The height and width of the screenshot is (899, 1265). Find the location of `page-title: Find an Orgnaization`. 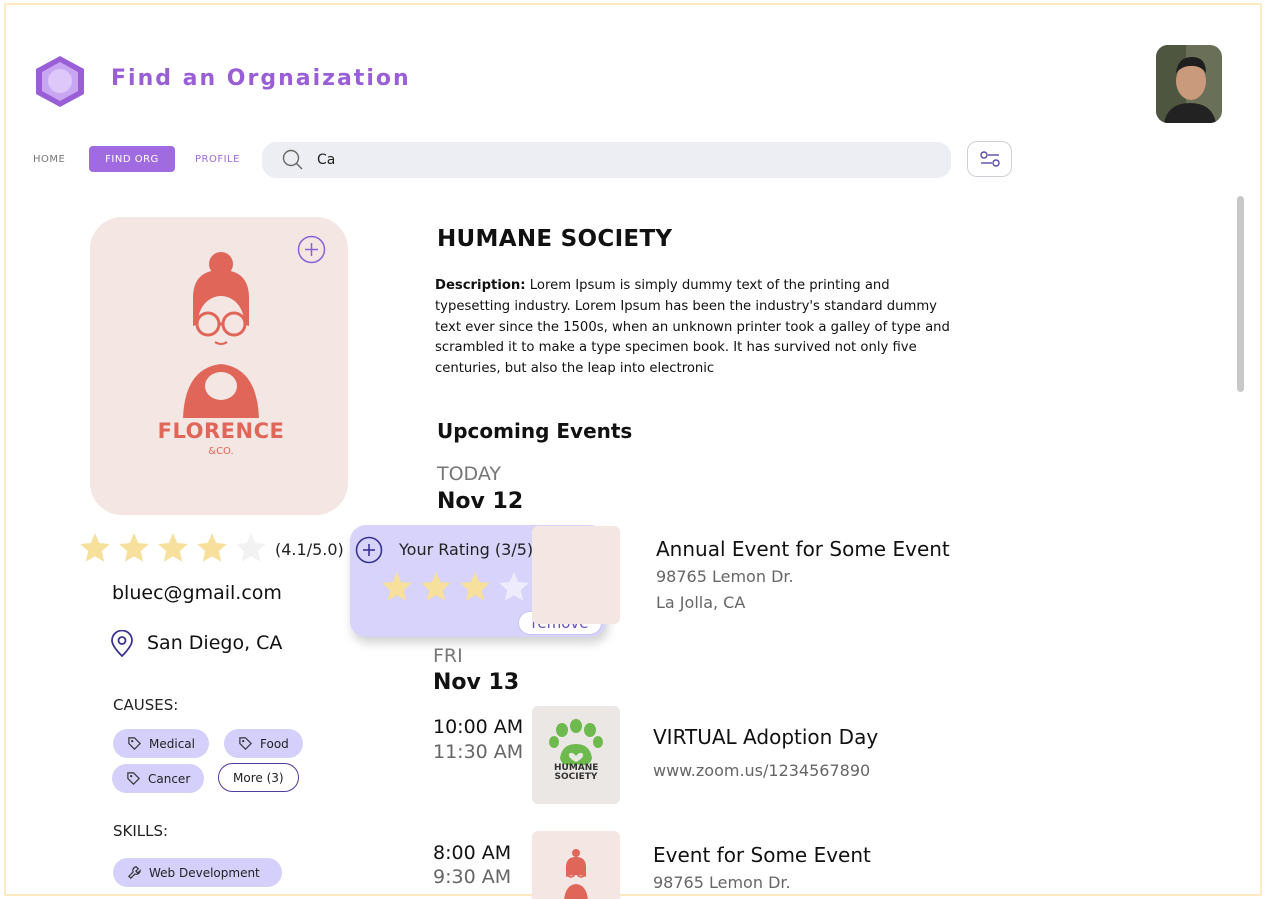

page-title: Find an Orgnaization is located at coordinates (261, 78).